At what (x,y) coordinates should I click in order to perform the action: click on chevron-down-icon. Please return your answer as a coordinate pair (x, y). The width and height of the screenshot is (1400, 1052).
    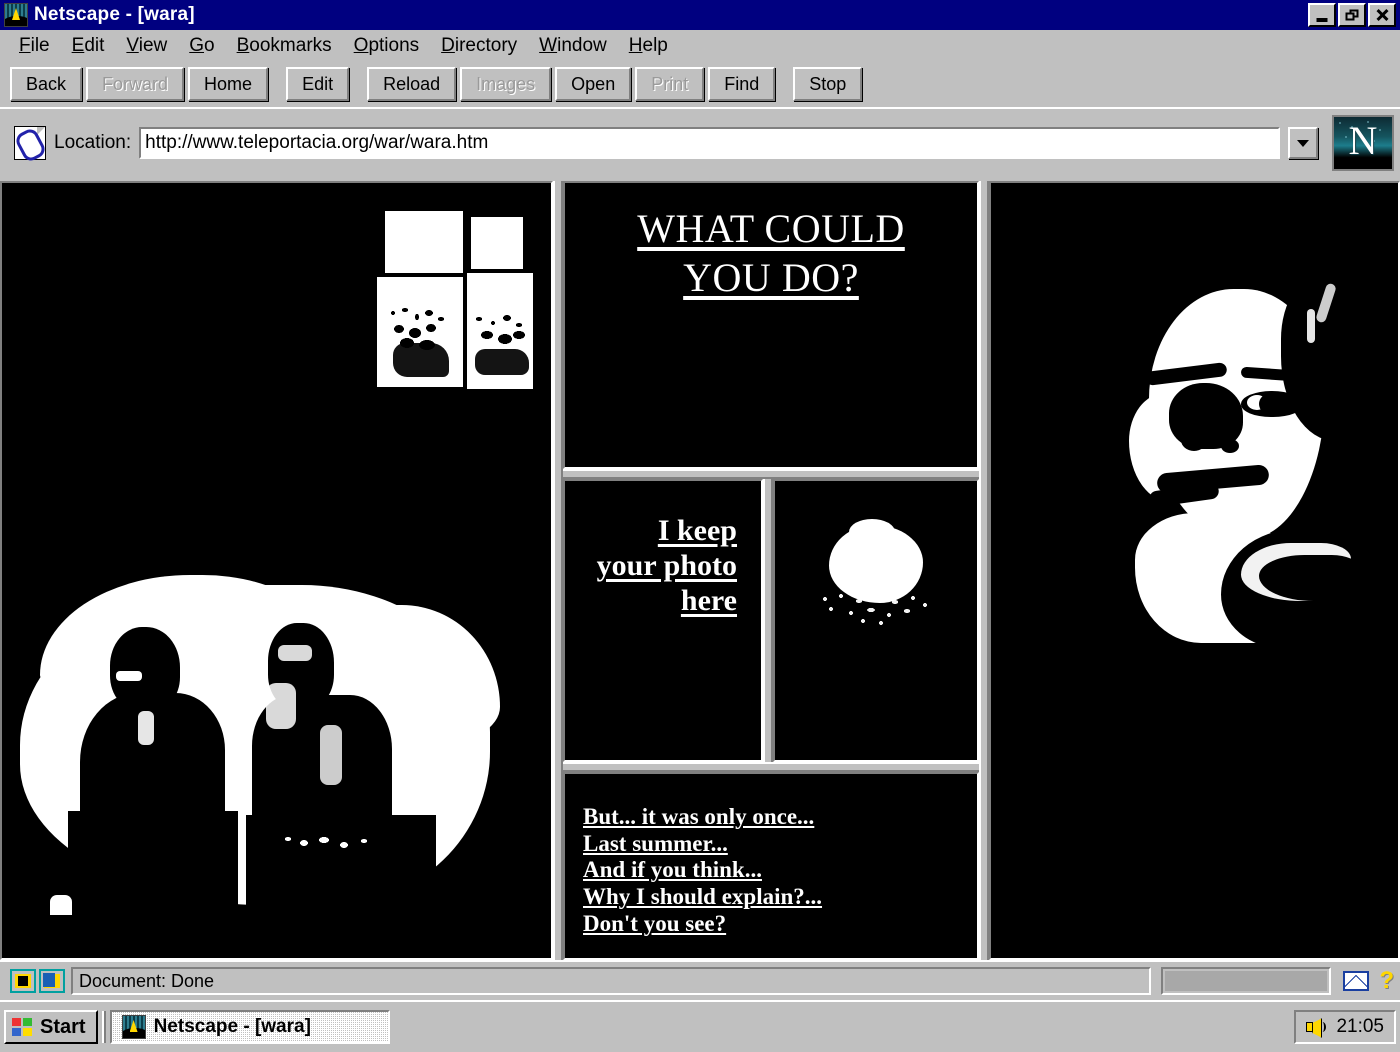
    Looking at the image, I should click on (1303, 143).